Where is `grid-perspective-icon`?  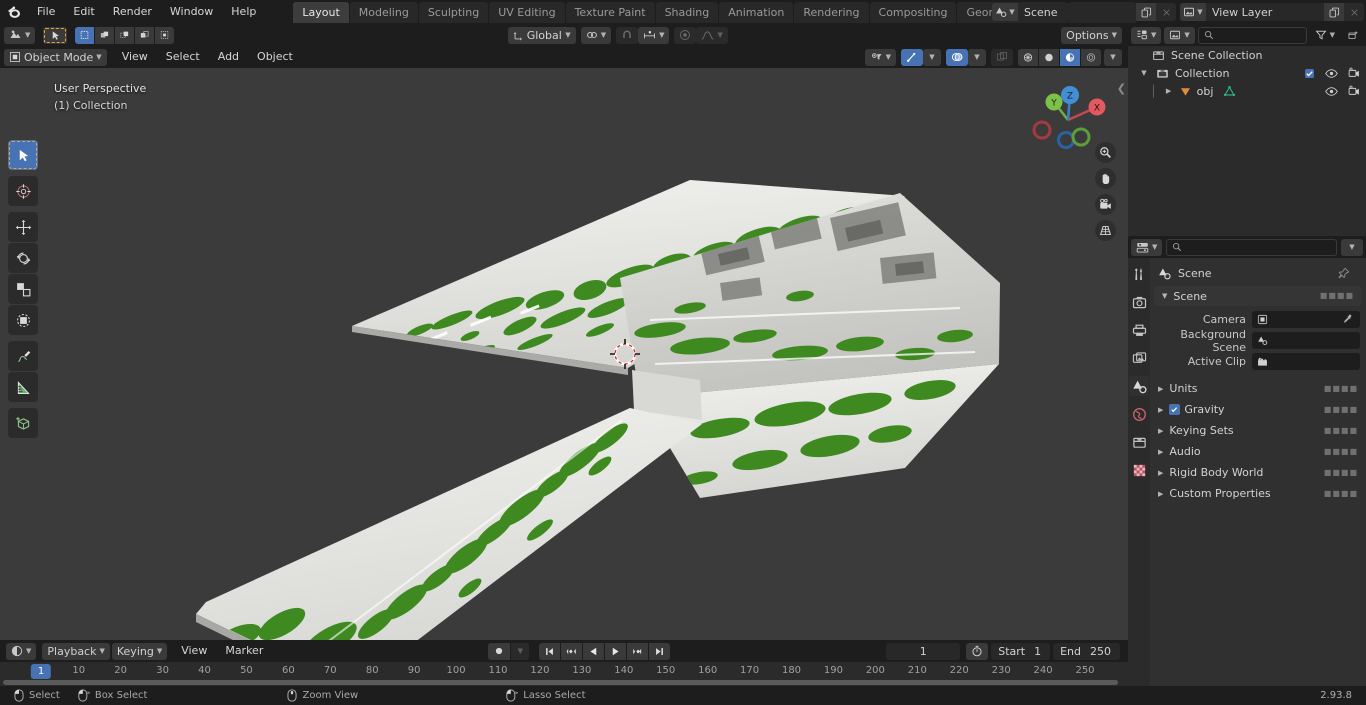
grid-perspective-icon is located at coordinates (1105, 230).